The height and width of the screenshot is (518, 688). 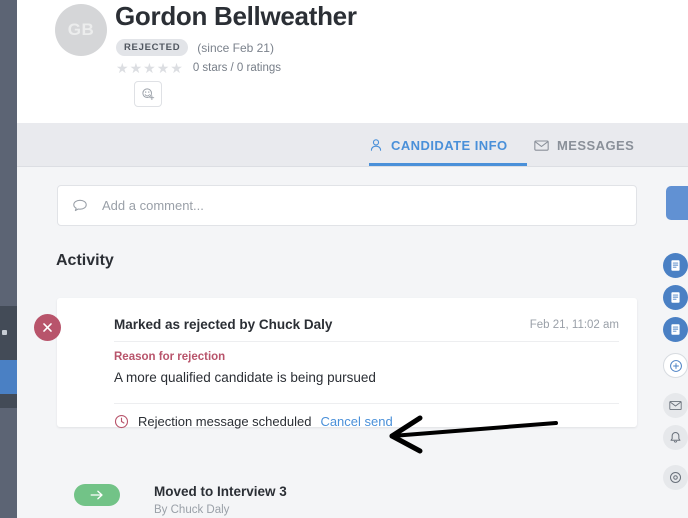 I want to click on bell-icon, so click(x=675, y=437).